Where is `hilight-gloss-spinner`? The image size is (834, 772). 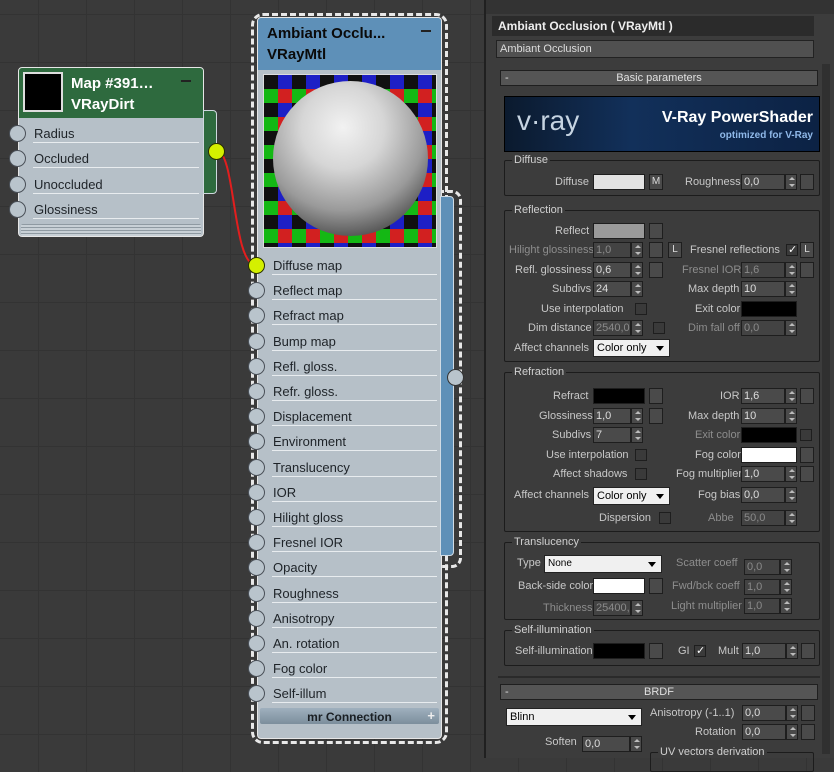
hilight-gloss-spinner is located at coordinates (637, 250).